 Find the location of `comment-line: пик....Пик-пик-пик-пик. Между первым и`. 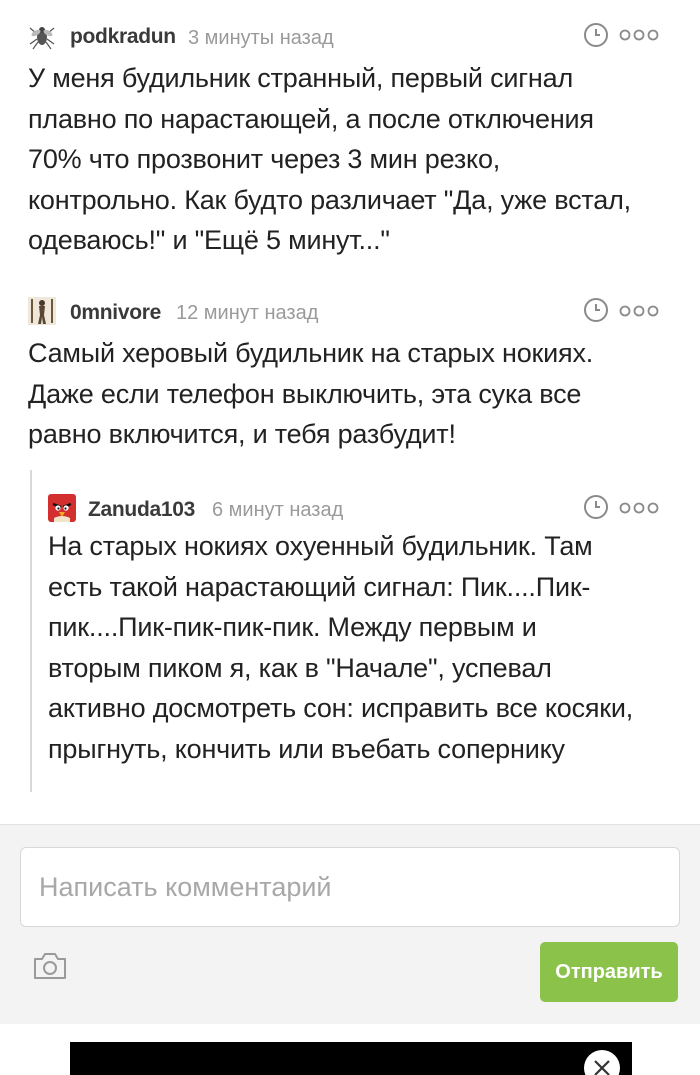

comment-line: пик....Пик-пик-пик-пик. Между первым и is located at coordinates (292, 627).